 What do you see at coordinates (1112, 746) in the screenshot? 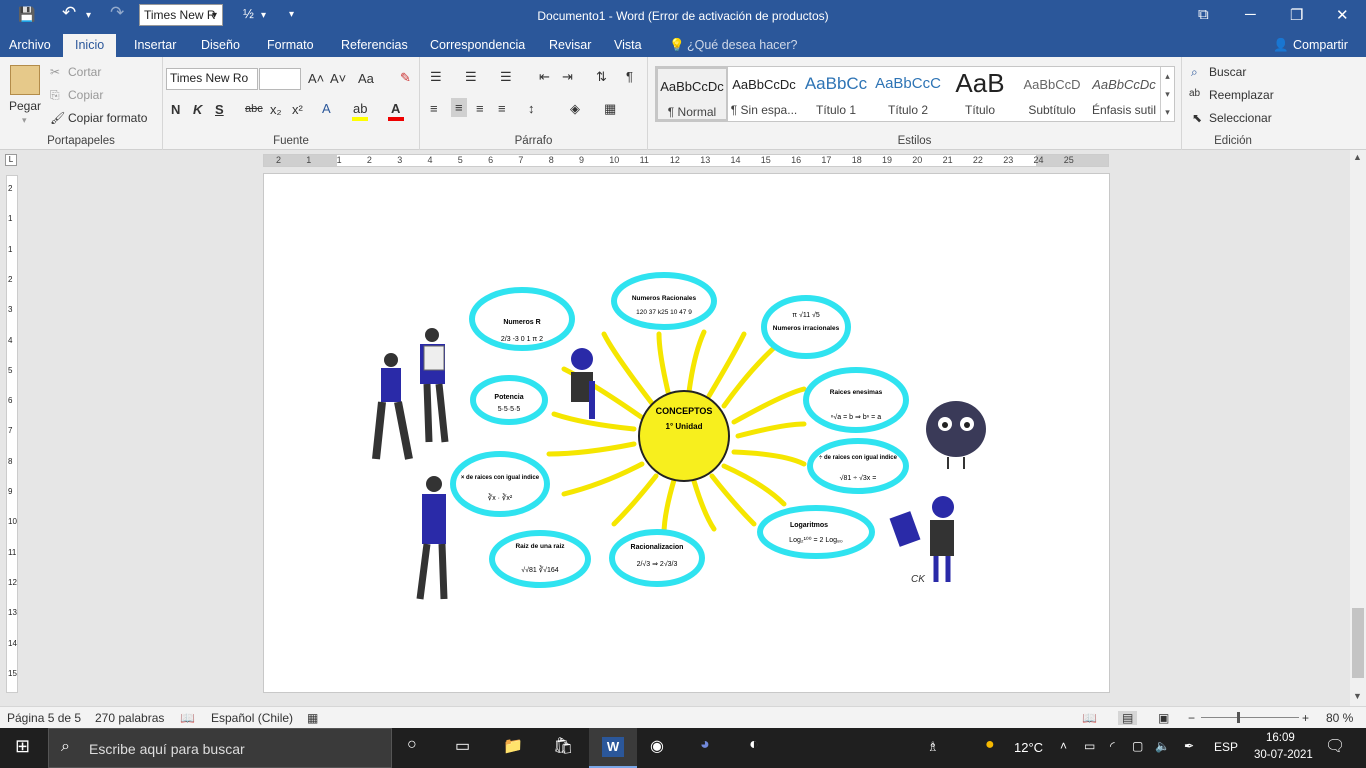
I see `wifi-icon: ◜` at bounding box center [1112, 746].